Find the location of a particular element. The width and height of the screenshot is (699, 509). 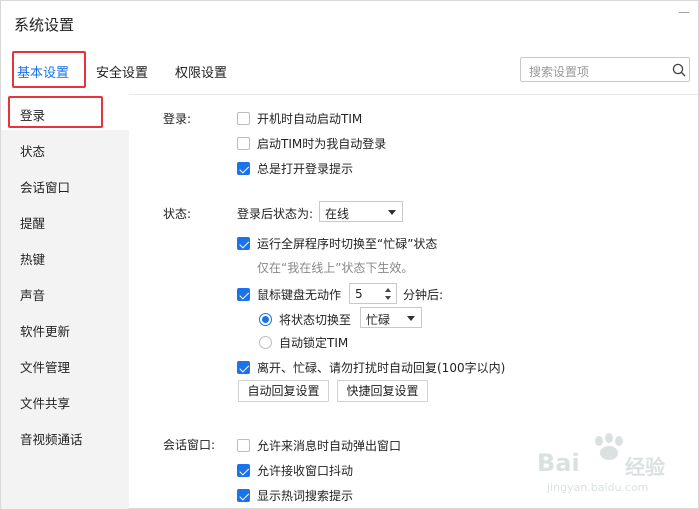

after-login-status-select: 在线 is located at coordinates (361, 211).